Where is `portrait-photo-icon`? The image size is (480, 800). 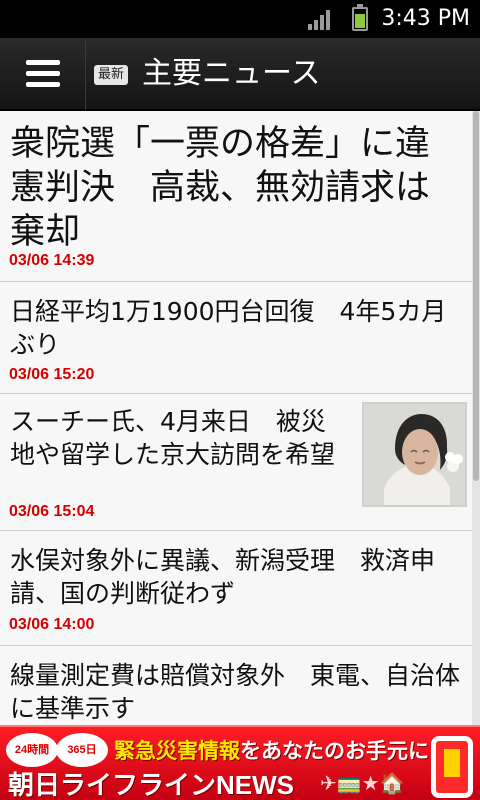 portrait-photo-icon is located at coordinates (414, 454).